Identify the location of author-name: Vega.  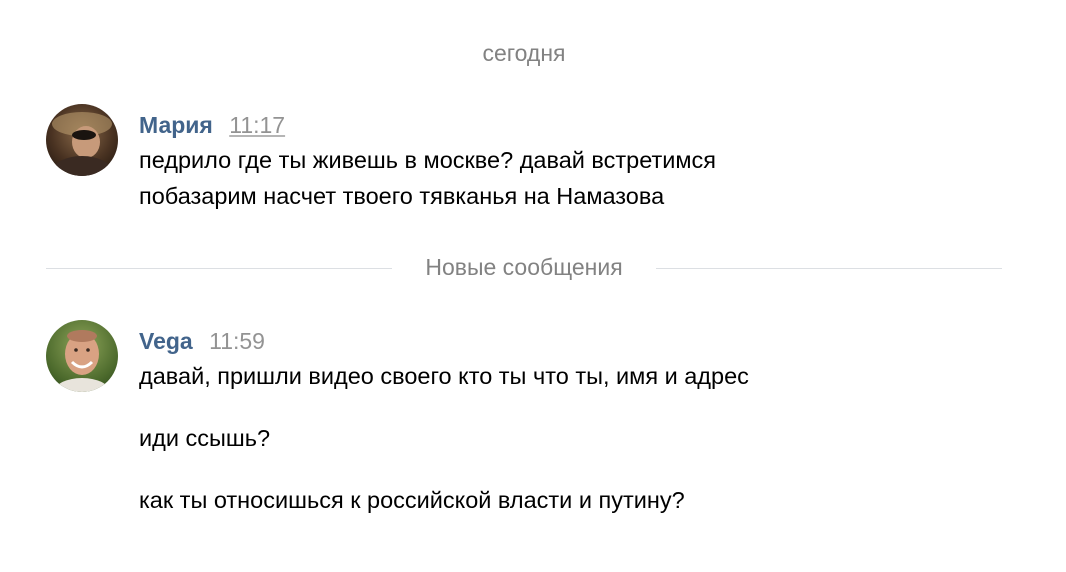
(166, 341).